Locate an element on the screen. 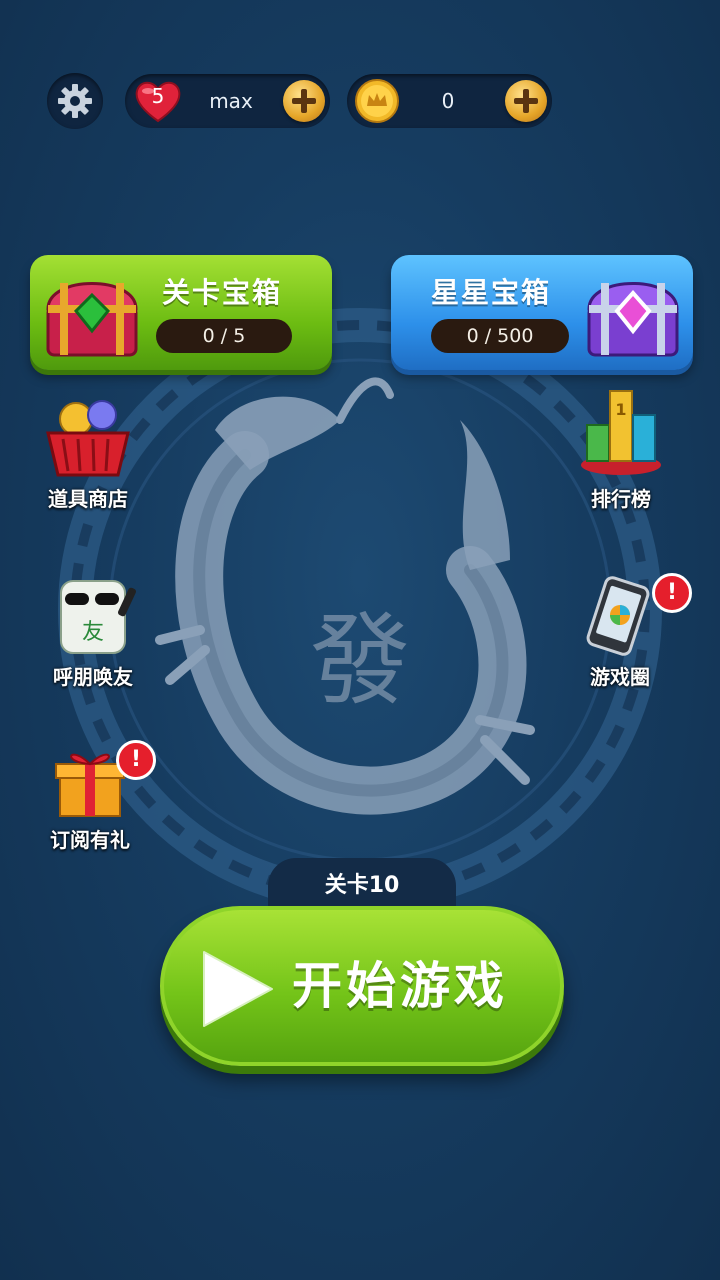  trophy-podium-icon: 1 is located at coordinates (621, 432).